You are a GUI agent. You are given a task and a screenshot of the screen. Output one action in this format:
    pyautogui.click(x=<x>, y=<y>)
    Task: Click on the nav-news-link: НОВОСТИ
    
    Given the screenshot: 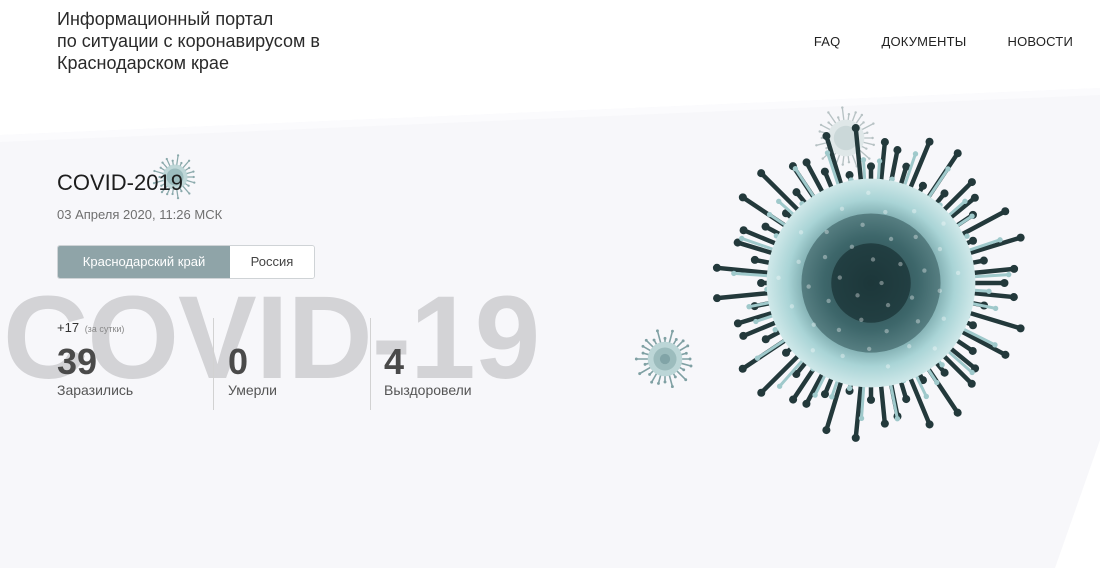 What is the action you would take?
    pyautogui.click(x=1041, y=41)
    